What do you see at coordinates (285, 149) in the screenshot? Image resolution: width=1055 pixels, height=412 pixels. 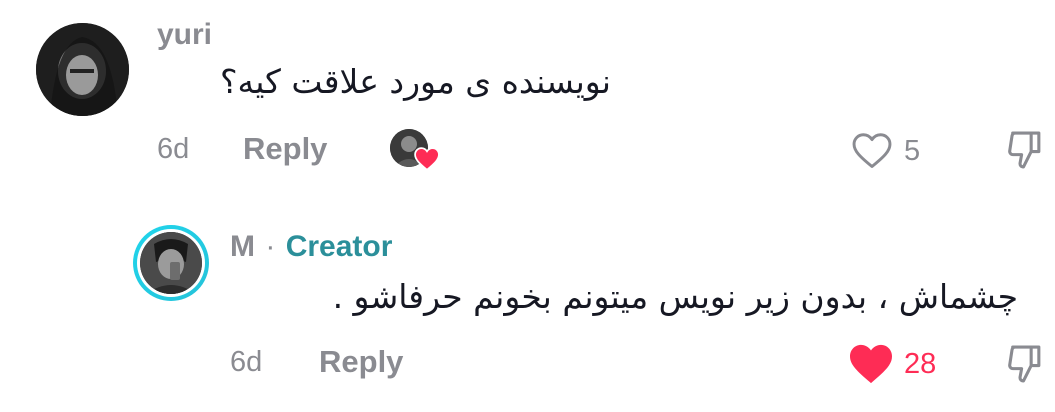 I see `reply-button: Reply` at bounding box center [285, 149].